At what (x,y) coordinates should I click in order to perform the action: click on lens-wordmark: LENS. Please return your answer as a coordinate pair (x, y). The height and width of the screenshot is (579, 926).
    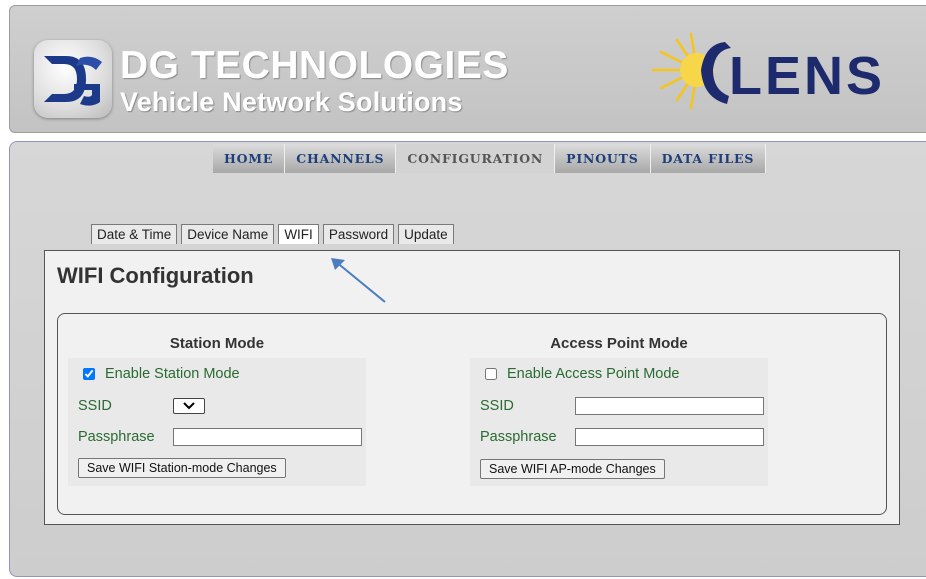
    Looking at the image, I should click on (807, 76).